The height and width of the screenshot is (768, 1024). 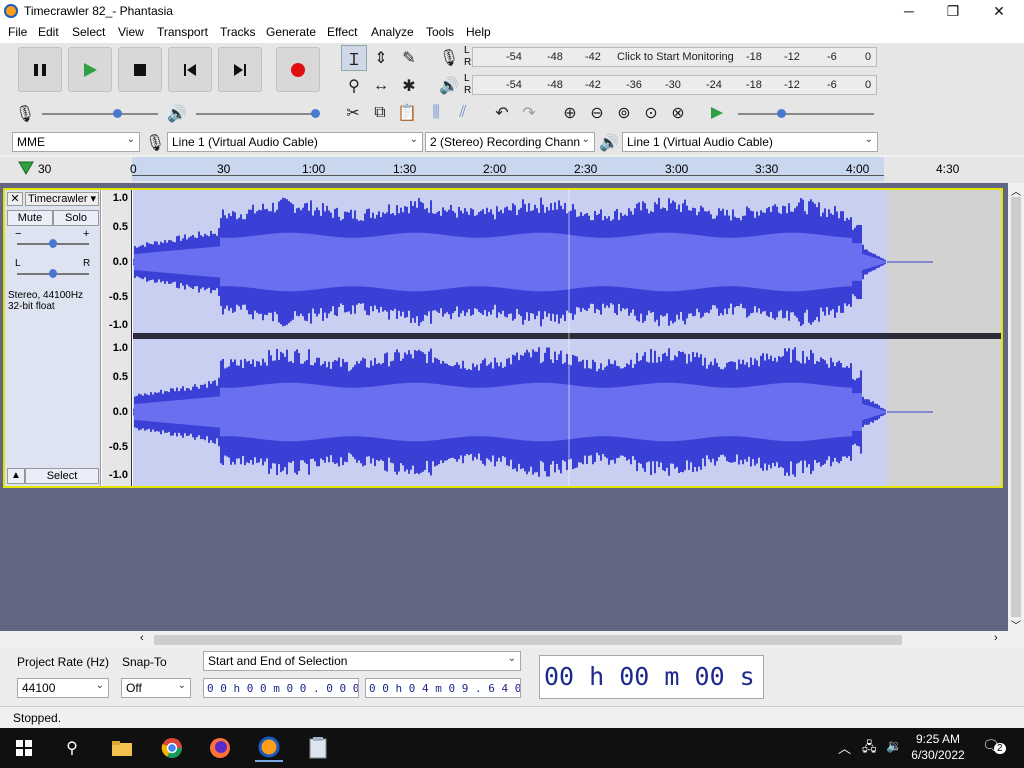 I want to click on pause-button, so click(x=40, y=69).